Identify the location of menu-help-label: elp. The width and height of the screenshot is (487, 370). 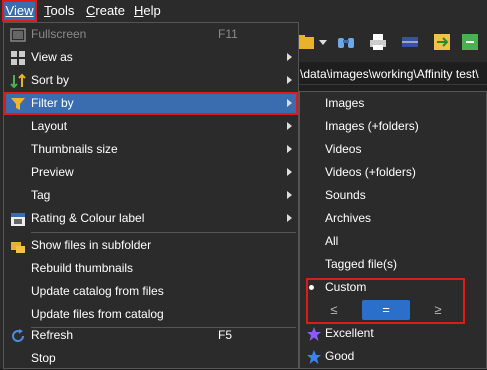
(152, 10).